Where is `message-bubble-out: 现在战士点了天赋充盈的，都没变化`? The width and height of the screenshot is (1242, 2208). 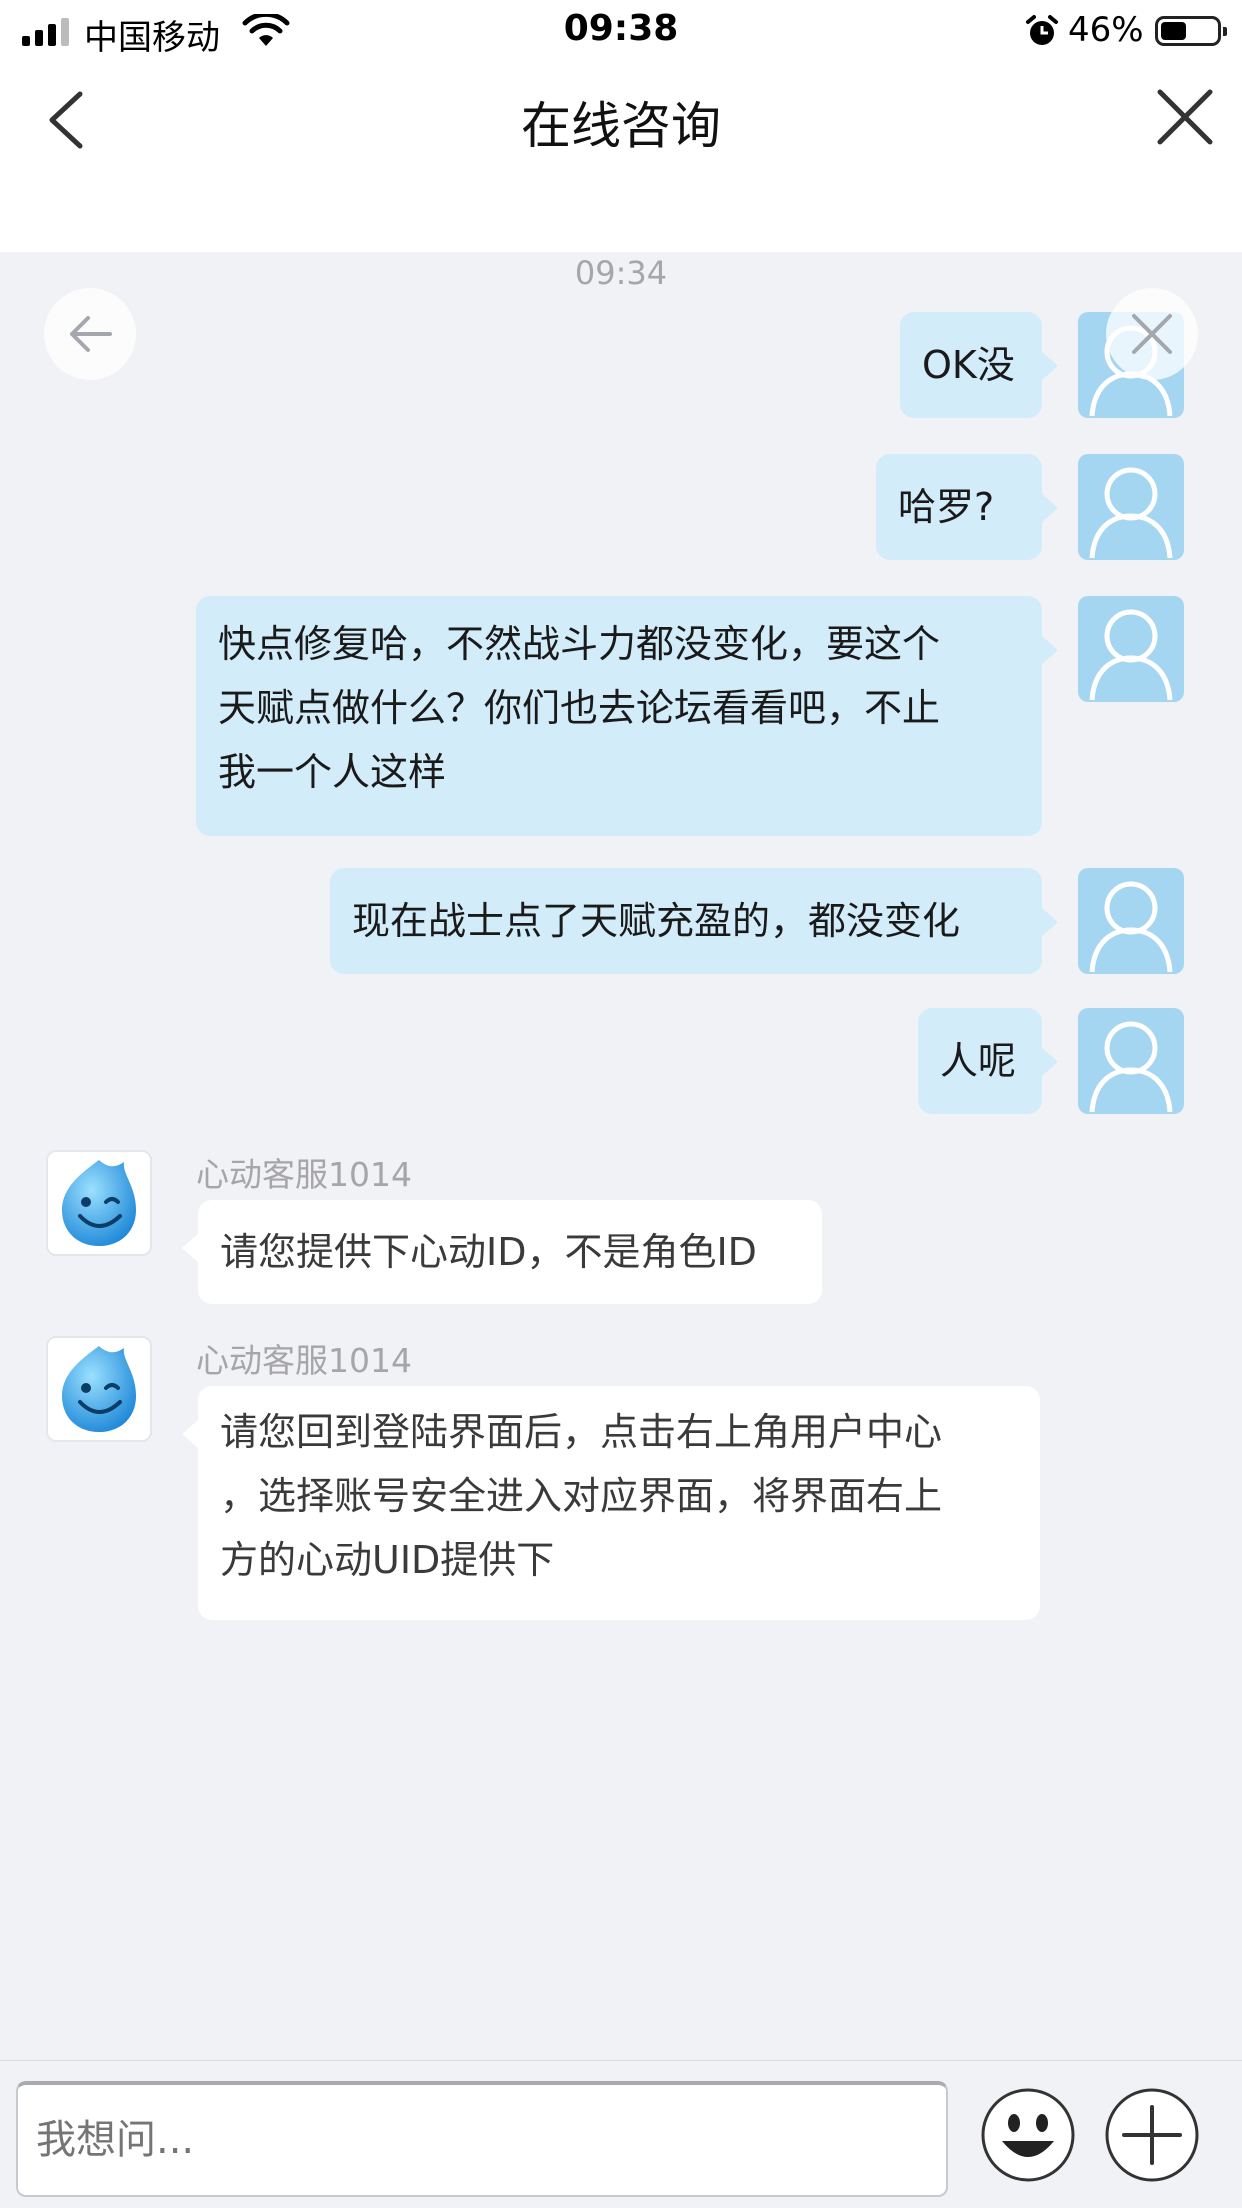
message-bubble-out: 现在战士点了天赋充盈的，都没变化 is located at coordinates (694, 921).